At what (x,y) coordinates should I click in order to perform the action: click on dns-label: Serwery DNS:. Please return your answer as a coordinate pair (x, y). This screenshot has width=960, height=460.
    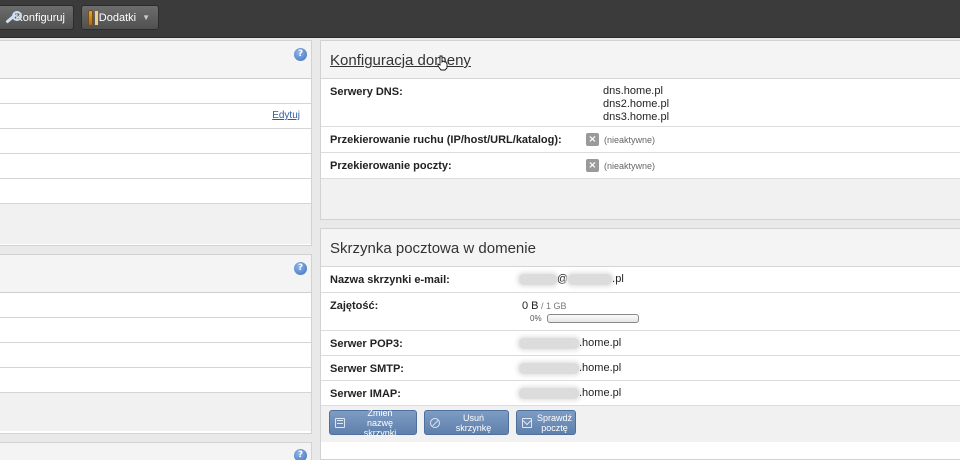
    Looking at the image, I should click on (366, 92).